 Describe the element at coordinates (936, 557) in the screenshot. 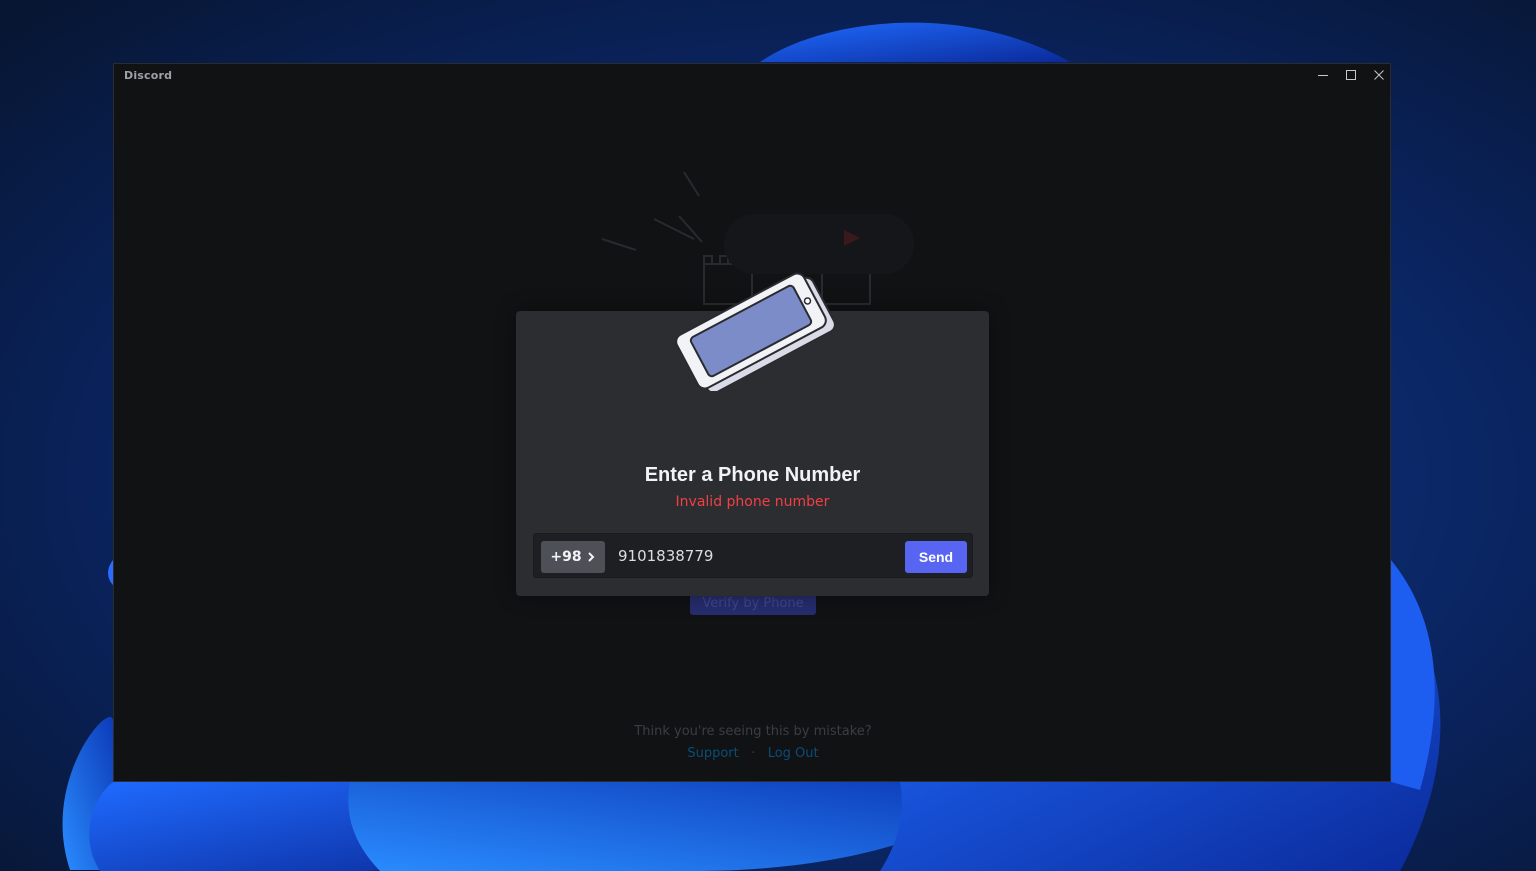

I see `send-button: Send` at that location.